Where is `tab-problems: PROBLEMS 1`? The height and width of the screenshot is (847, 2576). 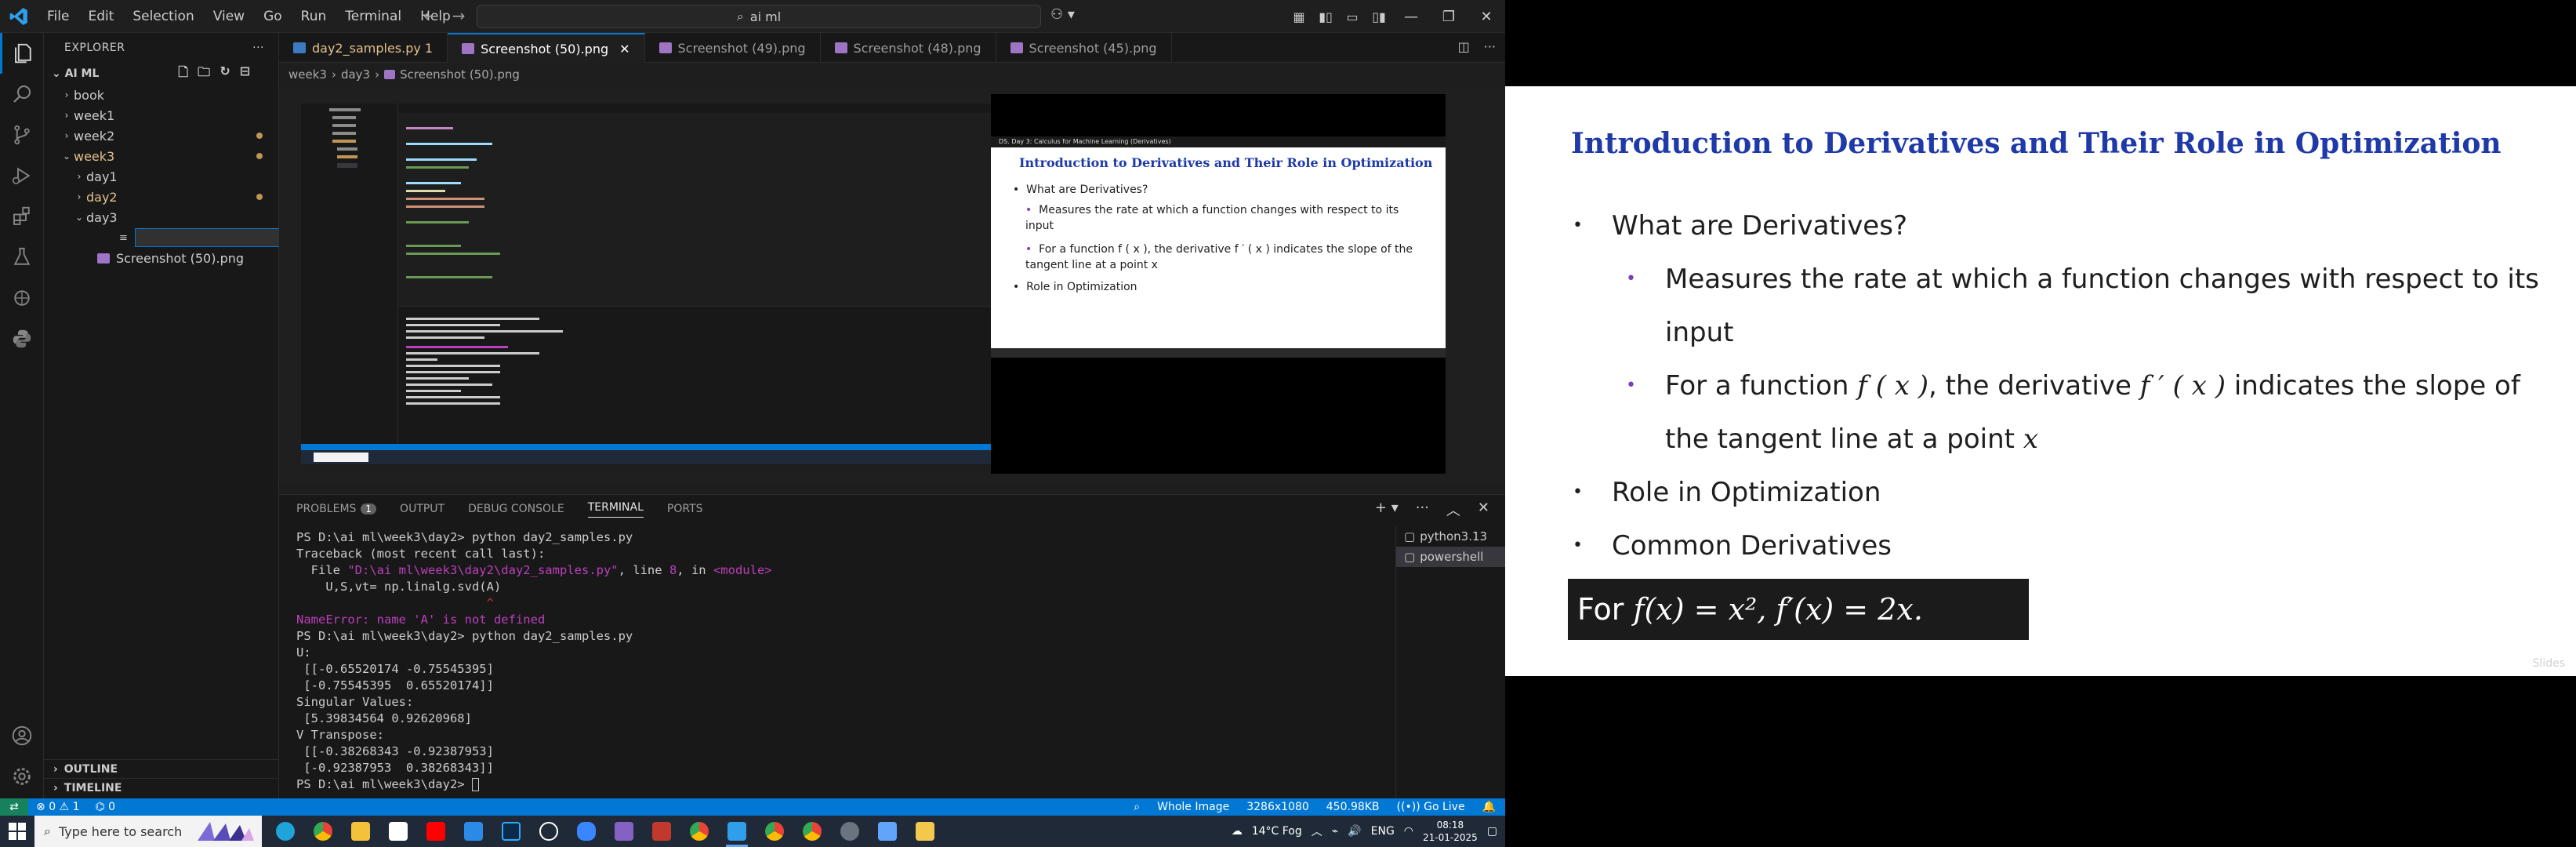 tab-problems: PROBLEMS 1 is located at coordinates (337, 509).